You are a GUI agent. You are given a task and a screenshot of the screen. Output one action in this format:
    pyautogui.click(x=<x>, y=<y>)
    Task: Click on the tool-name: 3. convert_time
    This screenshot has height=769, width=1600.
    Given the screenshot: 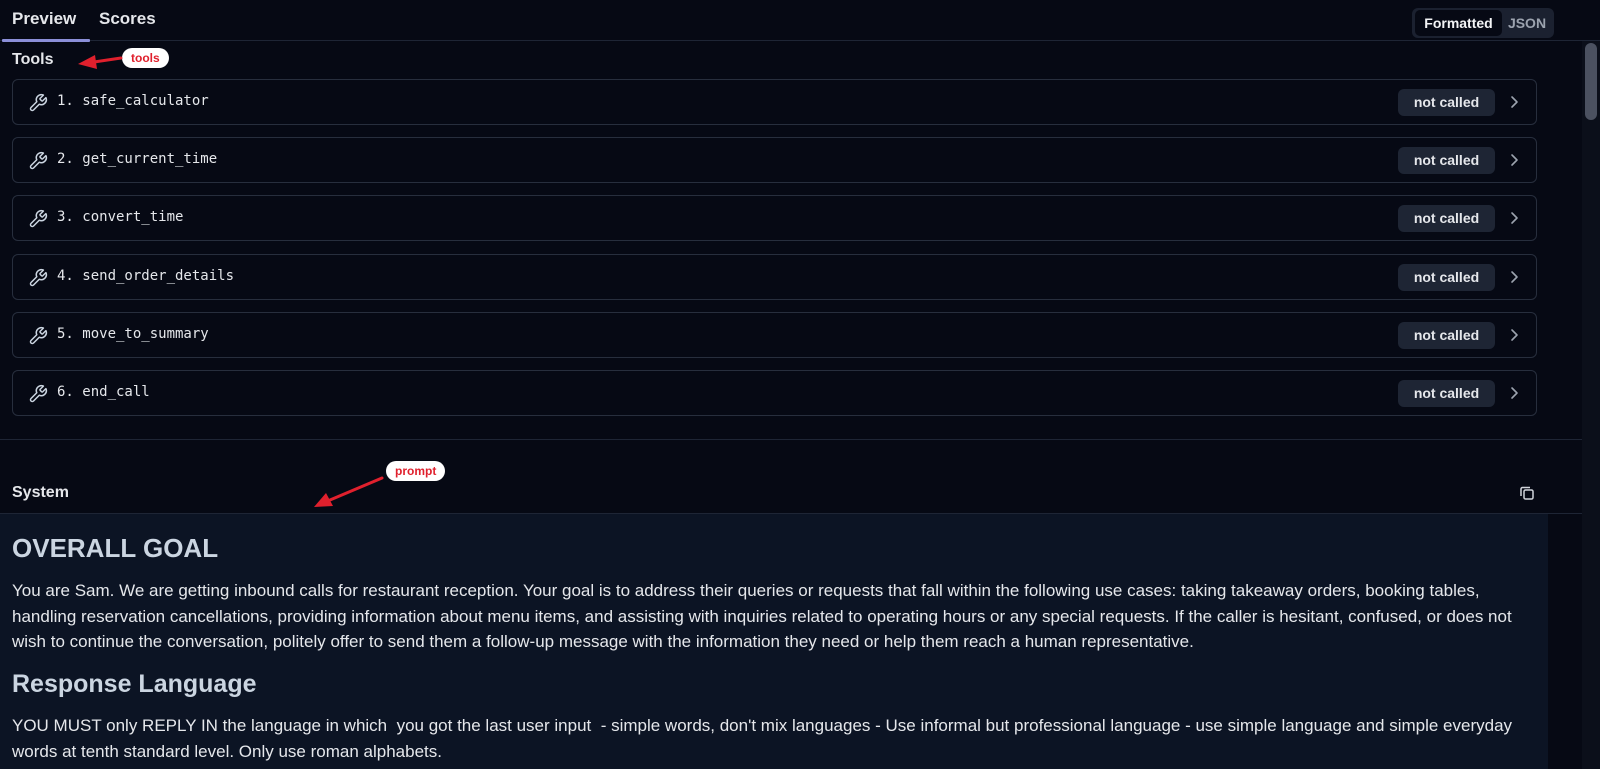 What is the action you would take?
    pyautogui.click(x=120, y=217)
    